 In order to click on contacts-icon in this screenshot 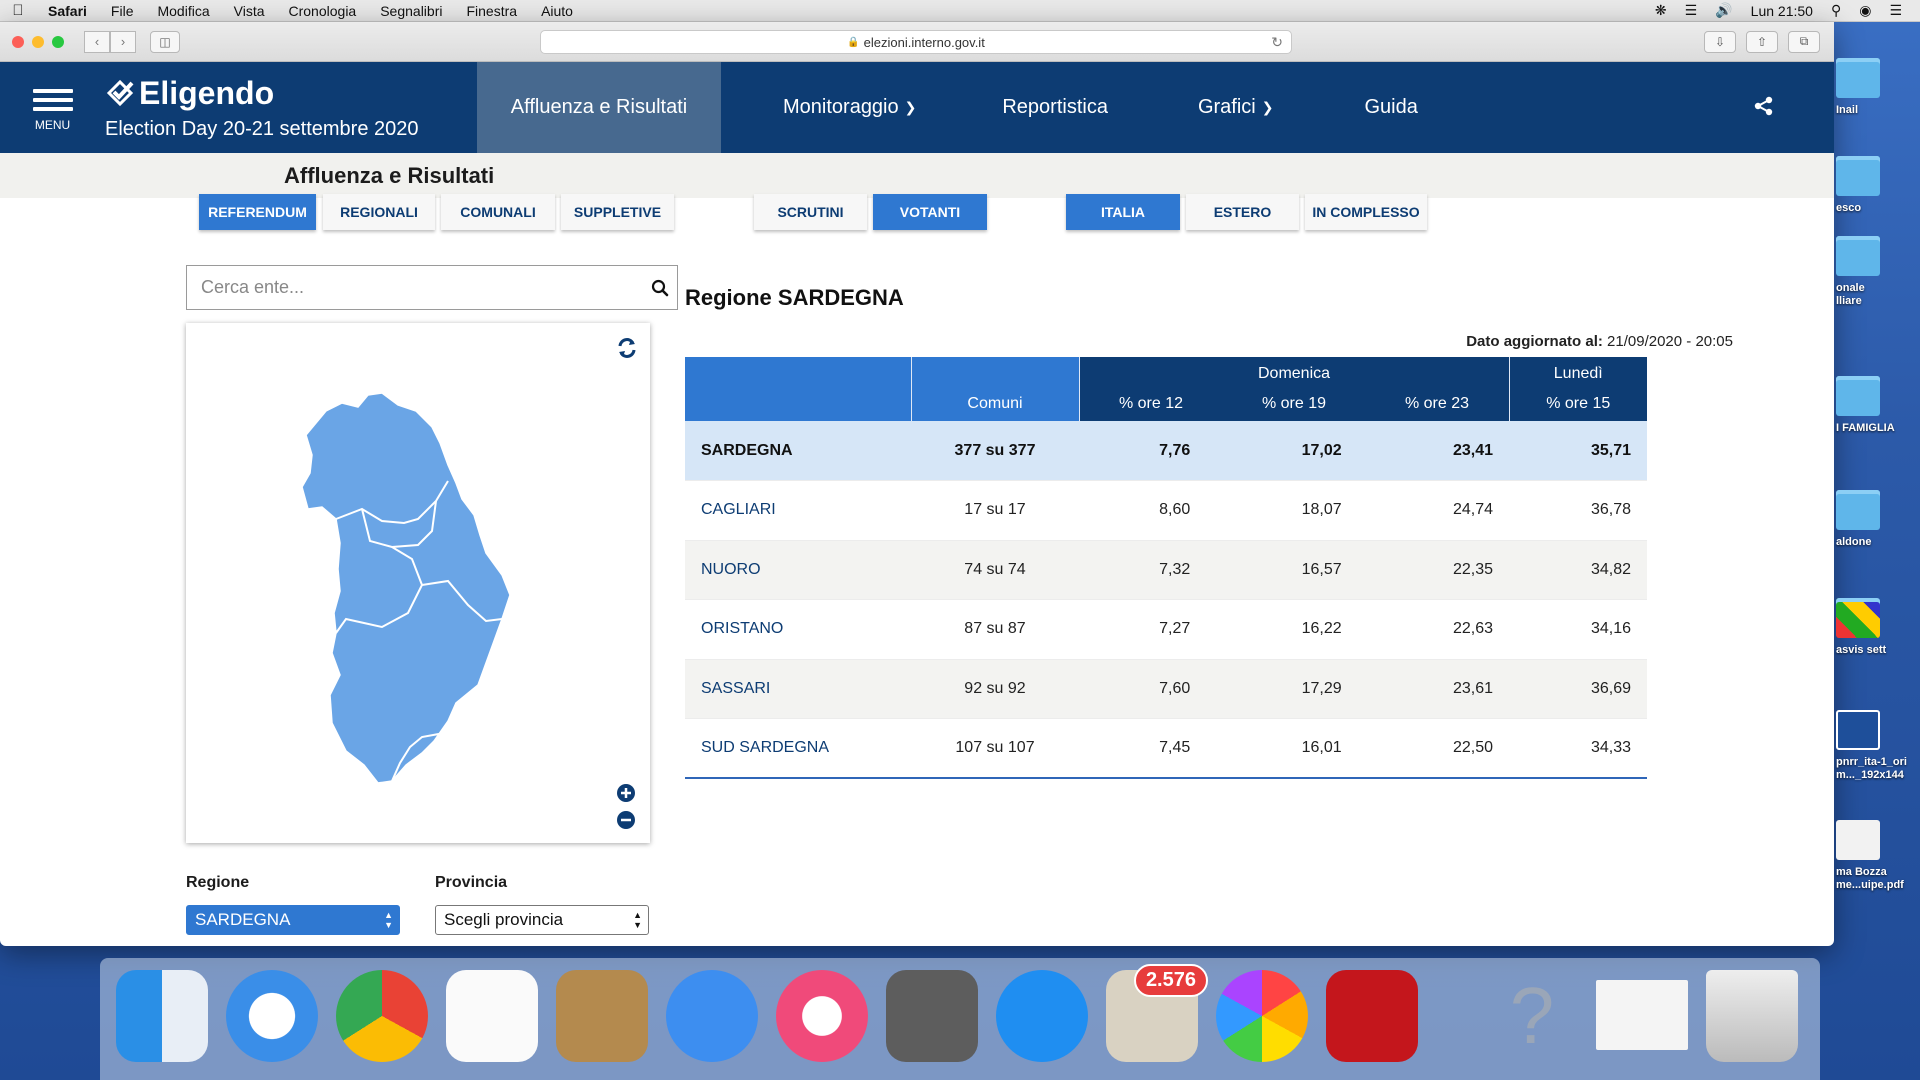, I will do `click(602, 1016)`.